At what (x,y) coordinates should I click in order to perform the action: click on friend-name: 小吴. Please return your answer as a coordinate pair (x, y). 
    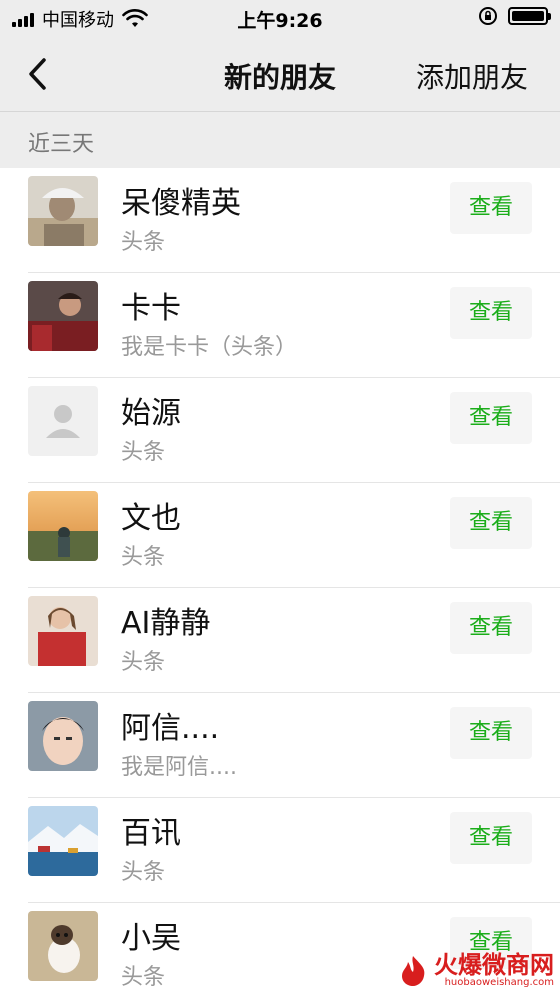
    Looking at the image, I should click on (151, 938).